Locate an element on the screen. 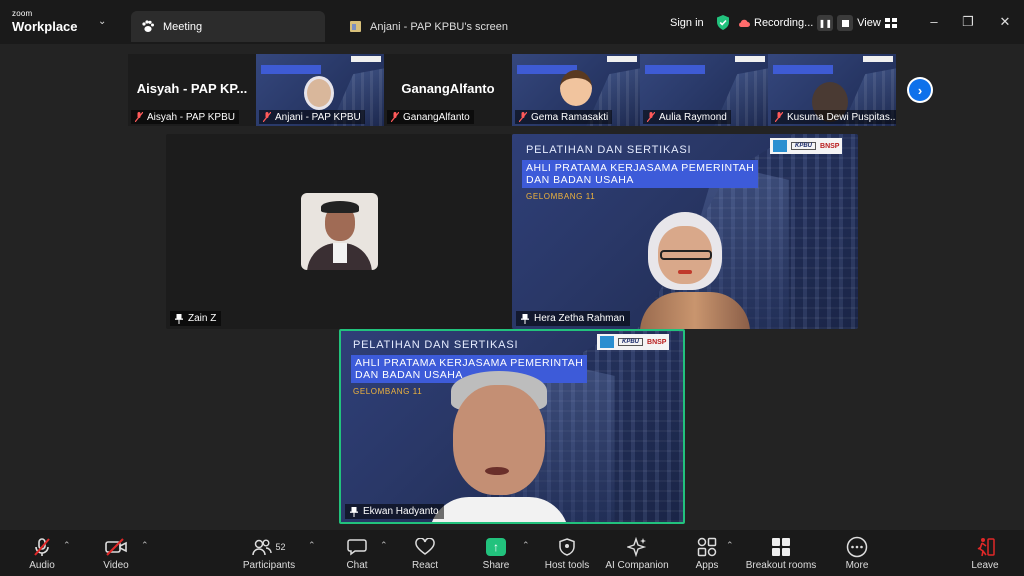  participant-thumb: Anjani - PAP KPBU is located at coordinates (320, 90).